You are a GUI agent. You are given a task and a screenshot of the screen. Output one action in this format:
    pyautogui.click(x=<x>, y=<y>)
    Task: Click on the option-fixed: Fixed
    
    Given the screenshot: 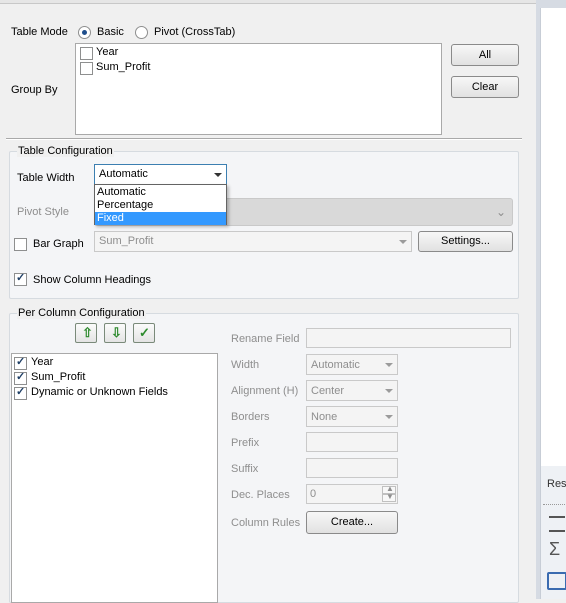 What is the action you would take?
    pyautogui.click(x=160, y=218)
    